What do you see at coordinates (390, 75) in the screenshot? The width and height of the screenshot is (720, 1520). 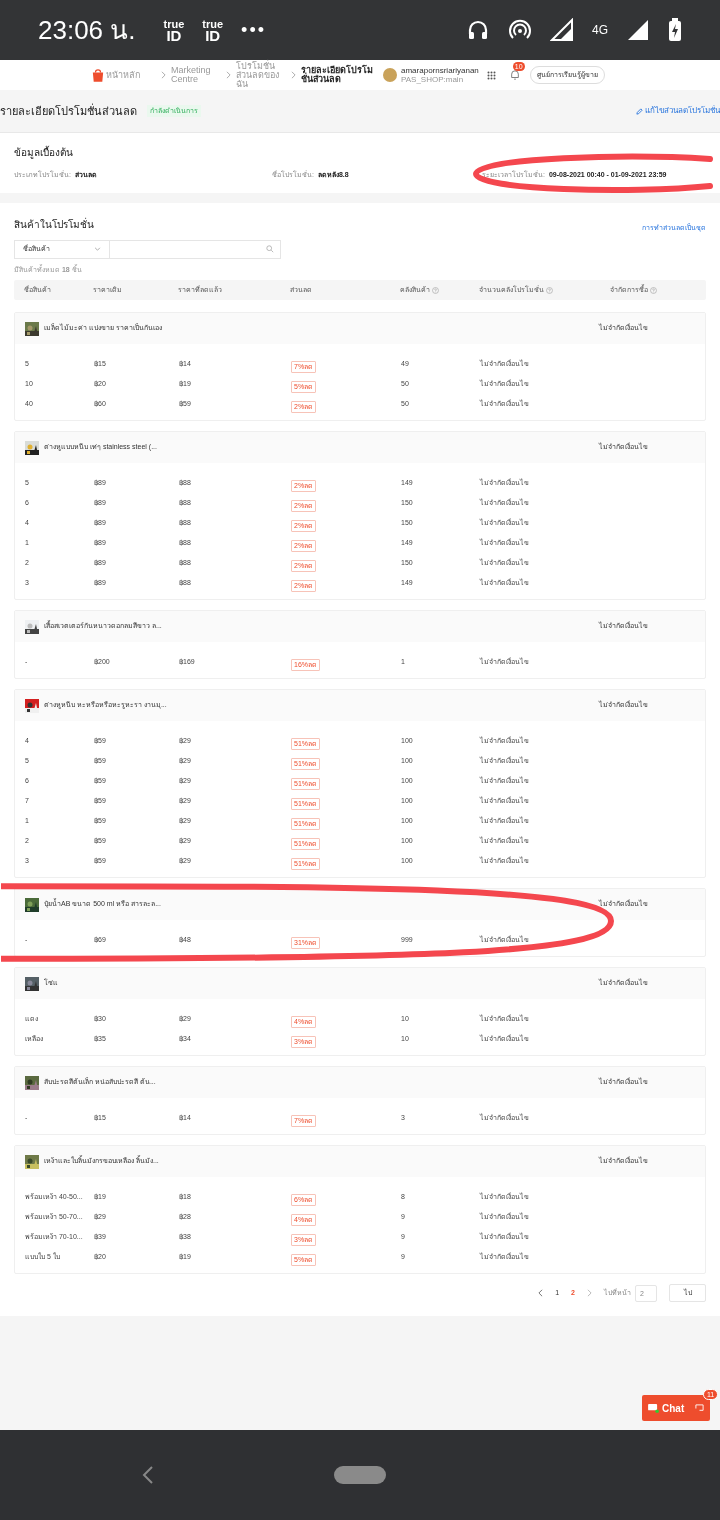 I see `avatar-icon` at bounding box center [390, 75].